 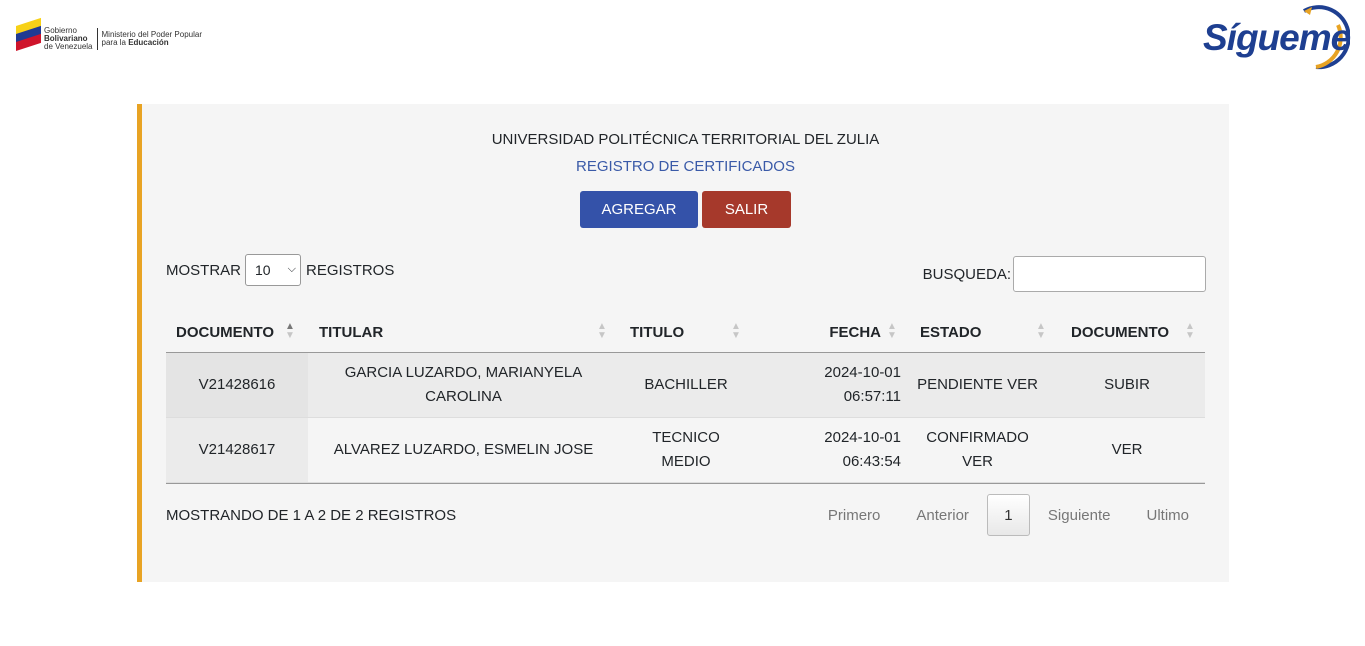 What do you see at coordinates (829, 332) in the screenshot?
I see `column-header-fecha: FECHA ▲ ▼` at bounding box center [829, 332].